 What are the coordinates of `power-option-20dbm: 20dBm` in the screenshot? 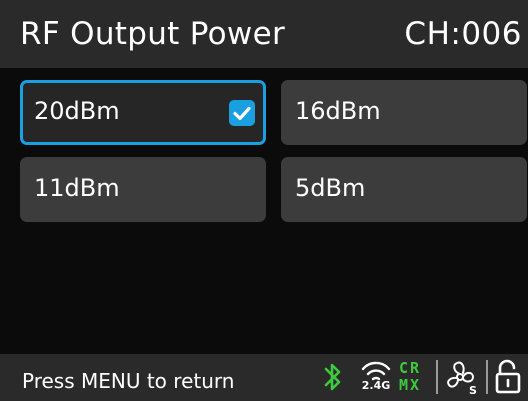 It's located at (143, 112).